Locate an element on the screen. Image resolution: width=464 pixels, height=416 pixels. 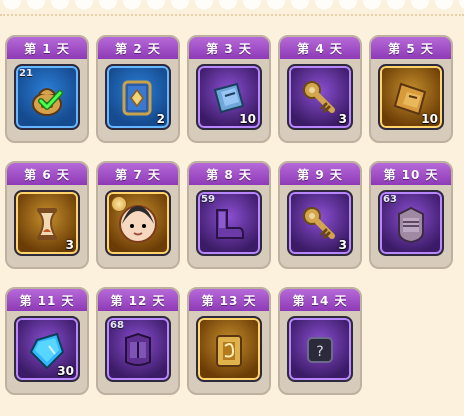
mystery-item-icon: ? is located at coordinates (320, 350).